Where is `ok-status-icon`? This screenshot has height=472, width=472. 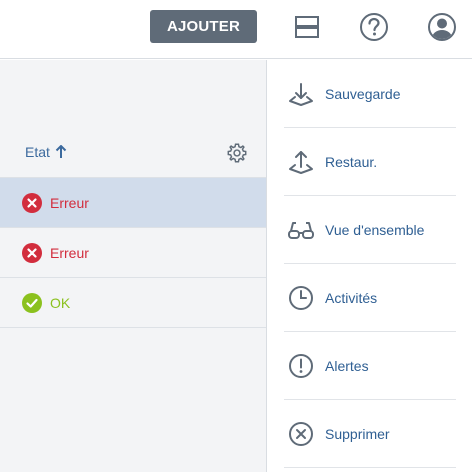
ok-status-icon is located at coordinates (32, 302).